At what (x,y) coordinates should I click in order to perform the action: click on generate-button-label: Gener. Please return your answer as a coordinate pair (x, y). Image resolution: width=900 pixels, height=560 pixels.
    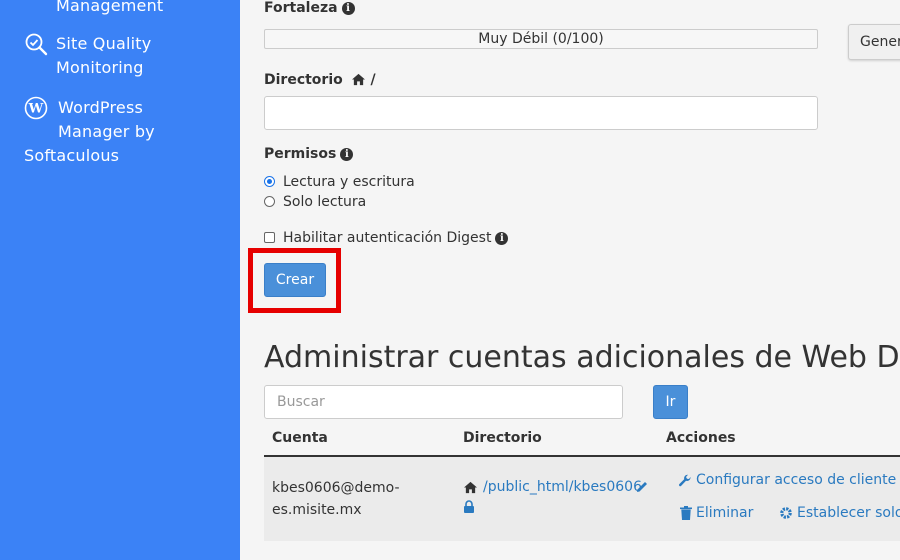
    Looking at the image, I should click on (880, 42).